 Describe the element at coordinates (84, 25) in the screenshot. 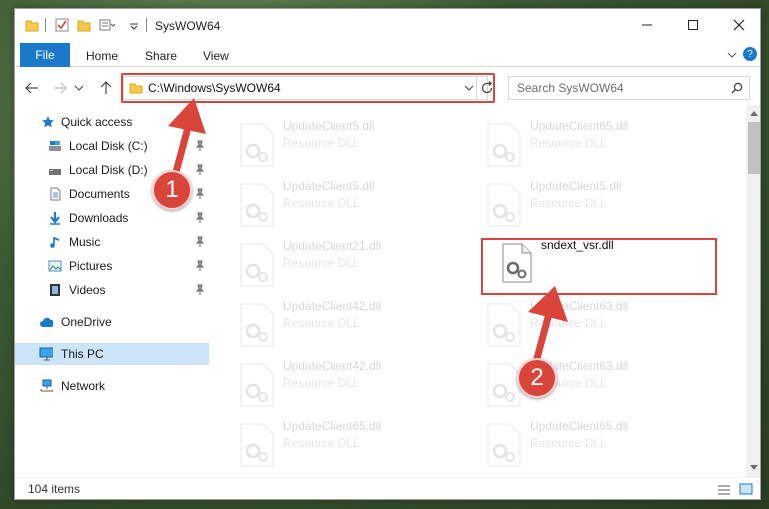

I see `new-folder-icon` at that location.